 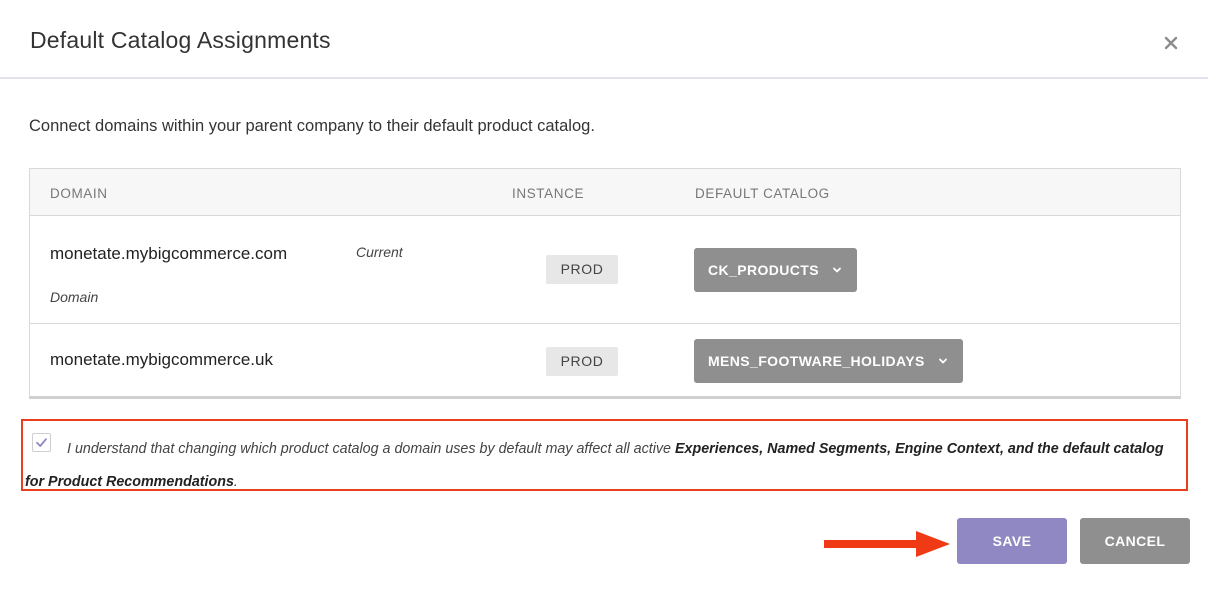 What do you see at coordinates (887, 544) in the screenshot?
I see `arrow-right-icon` at bounding box center [887, 544].